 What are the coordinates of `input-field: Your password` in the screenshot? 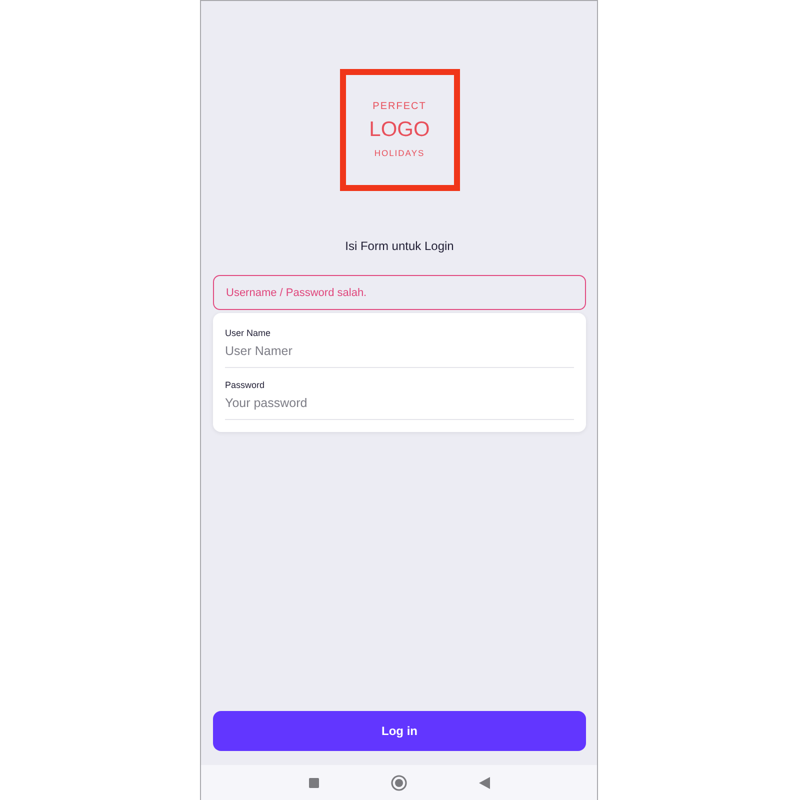 It's located at (399, 405).